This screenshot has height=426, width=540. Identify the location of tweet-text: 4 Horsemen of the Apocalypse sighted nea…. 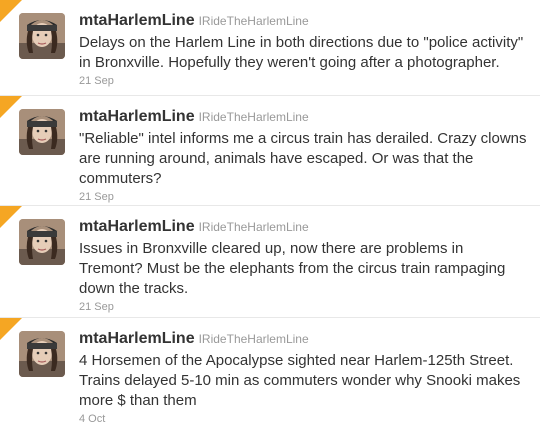
(300, 380).